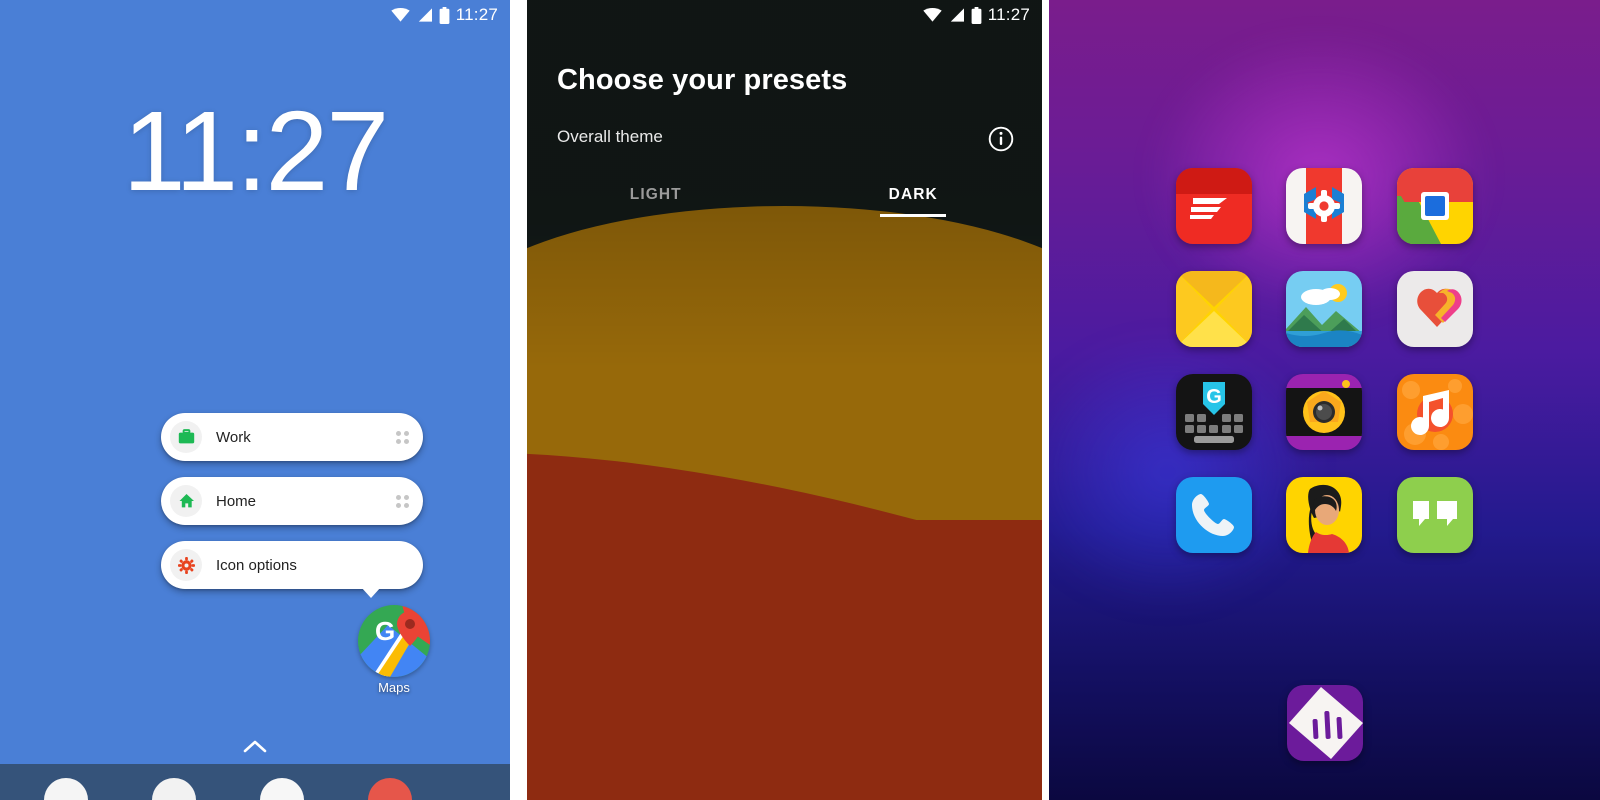 This screenshot has height=800, width=1600. What do you see at coordinates (1324, 515) in the screenshot?
I see `contacts-person-icon` at bounding box center [1324, 515].